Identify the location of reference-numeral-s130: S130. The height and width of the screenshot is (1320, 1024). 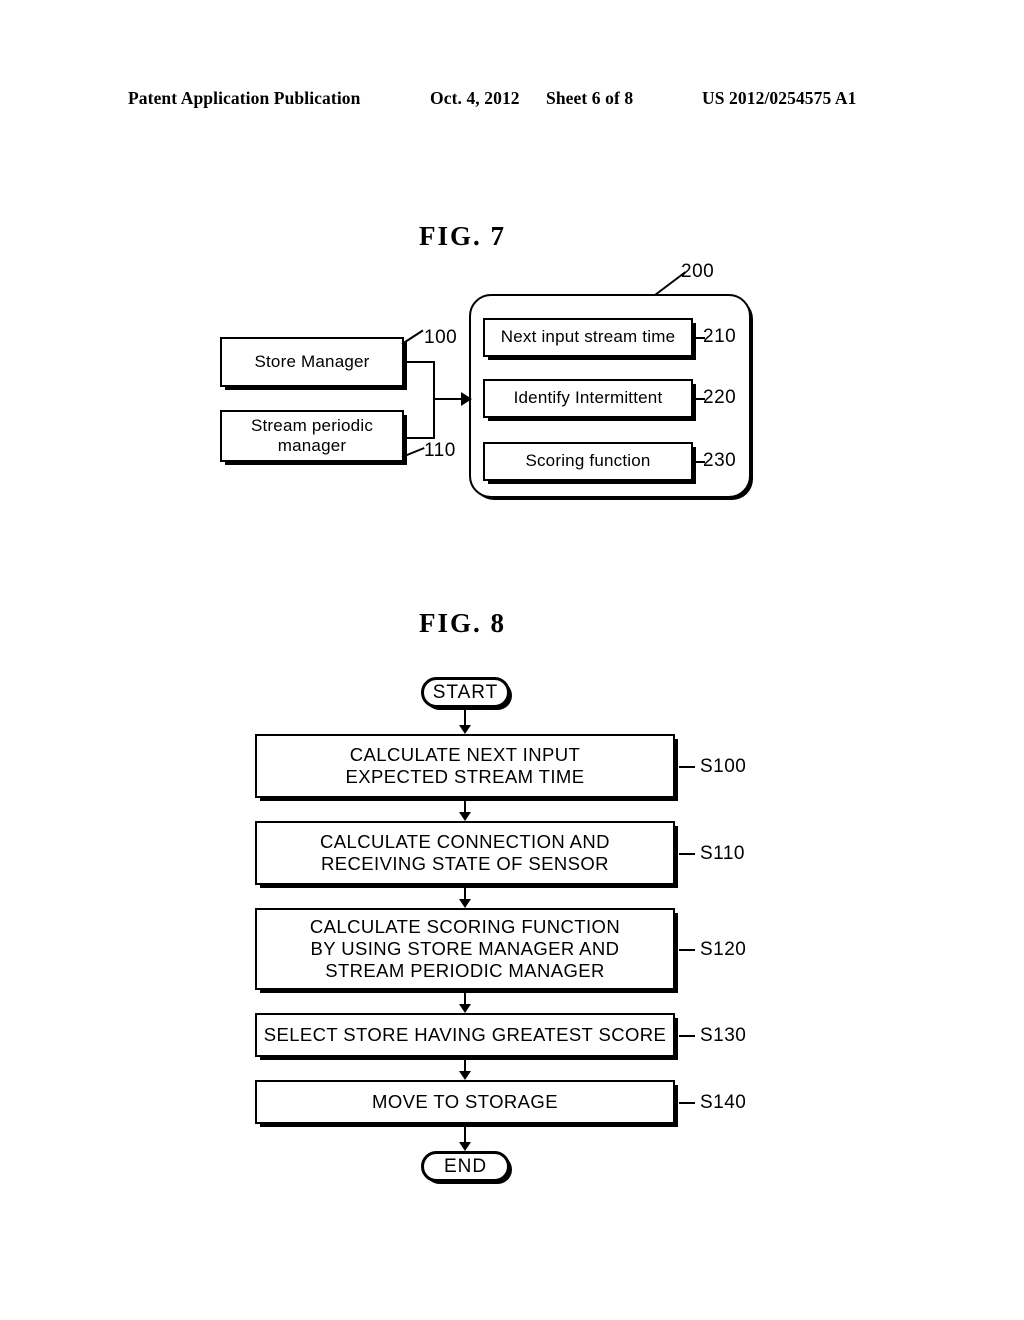
(723, 1035).